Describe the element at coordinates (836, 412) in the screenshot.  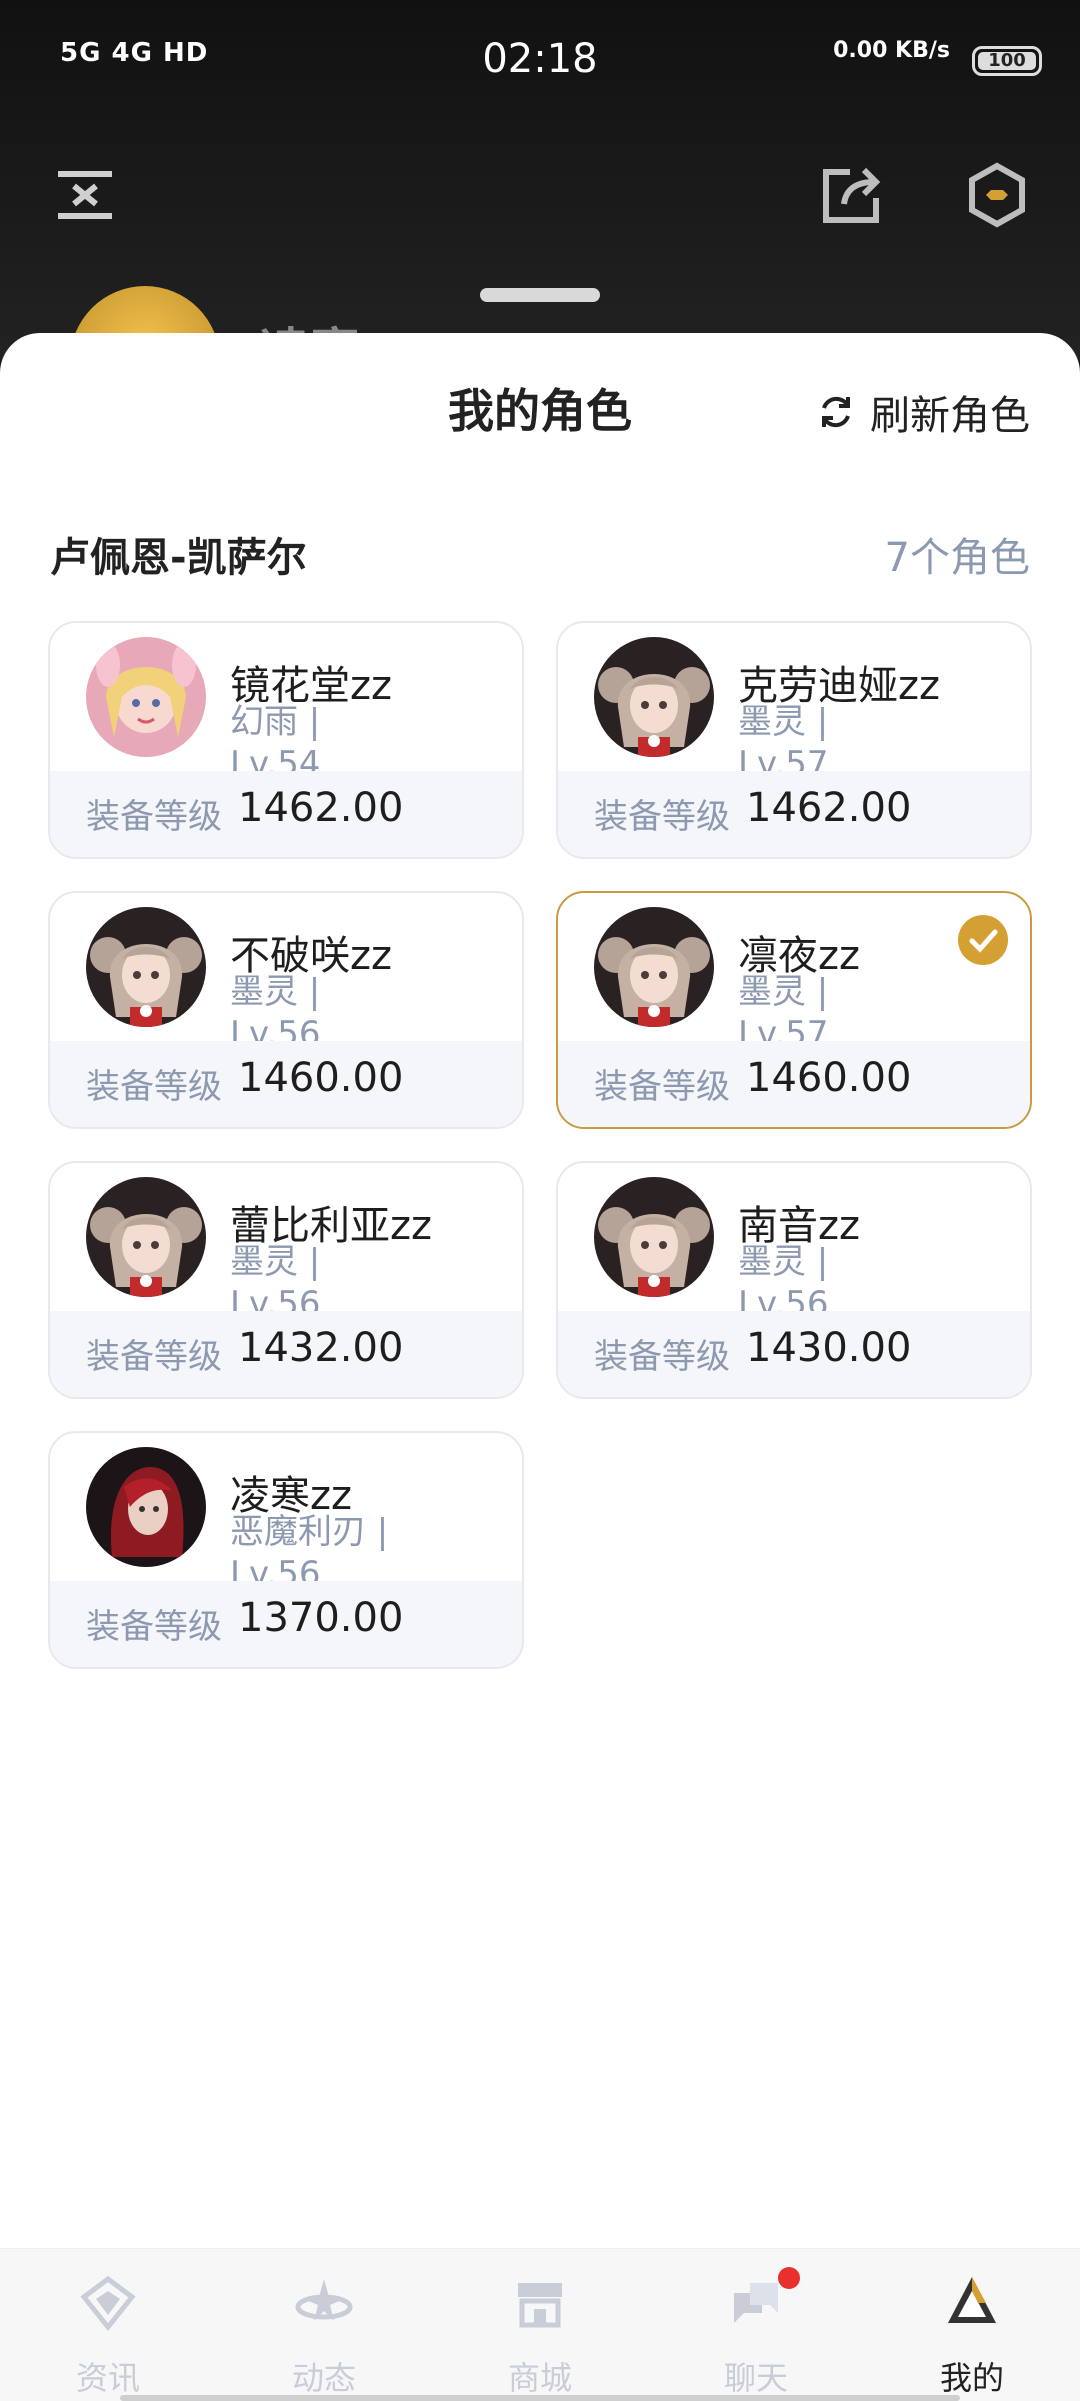
I see `refresh-icon` at that location.